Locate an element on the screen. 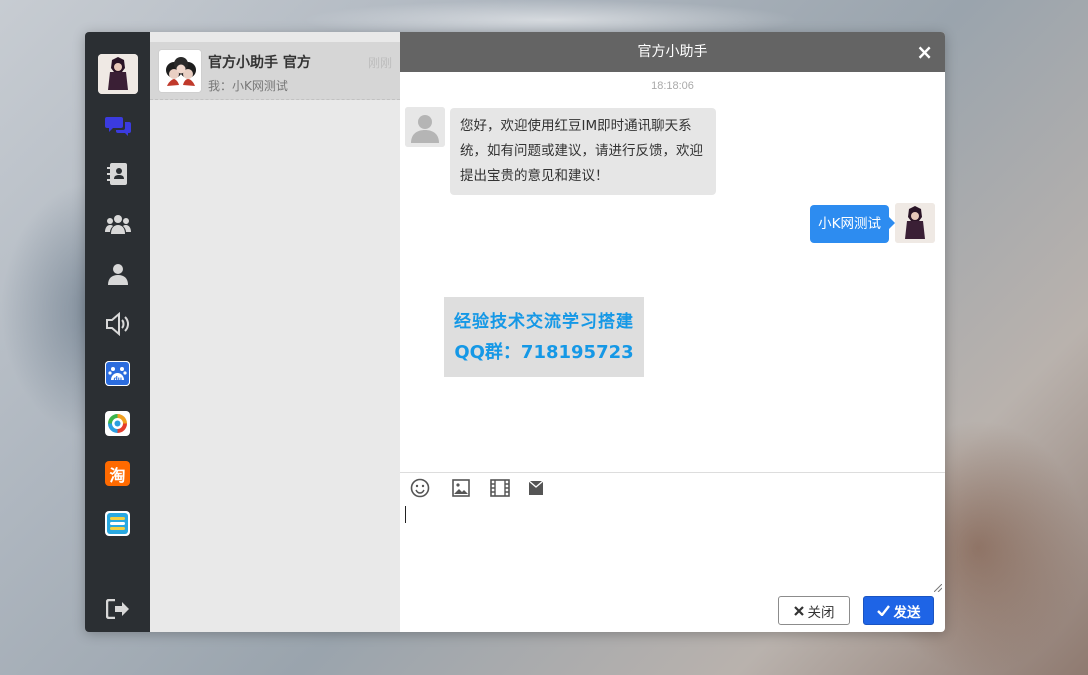 The width and height of the screenshot is (1088, 675). watermark-line1: 经验技术交流学习搭建 is located at coordinates (544, 322).